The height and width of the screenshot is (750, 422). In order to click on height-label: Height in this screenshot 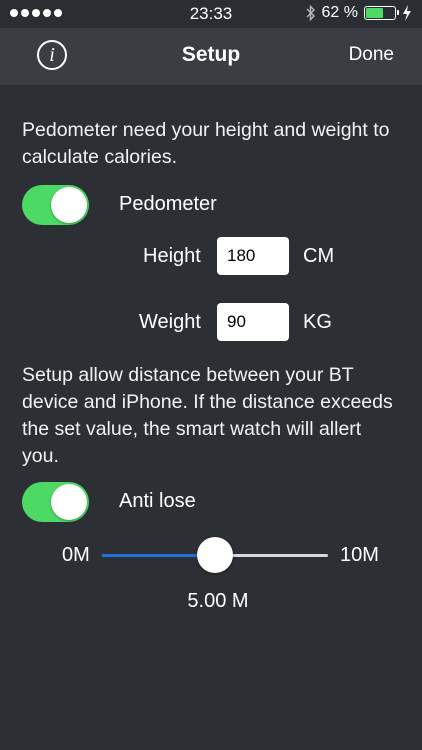, I will do `click(172, 256)`.